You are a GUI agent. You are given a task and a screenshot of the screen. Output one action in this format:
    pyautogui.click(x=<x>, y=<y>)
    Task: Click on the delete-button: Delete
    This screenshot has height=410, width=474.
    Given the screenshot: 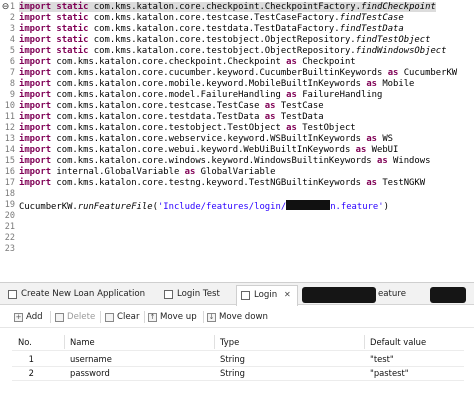 What is the action you would take?
    pyautogui.click(x=76, y=317)
    